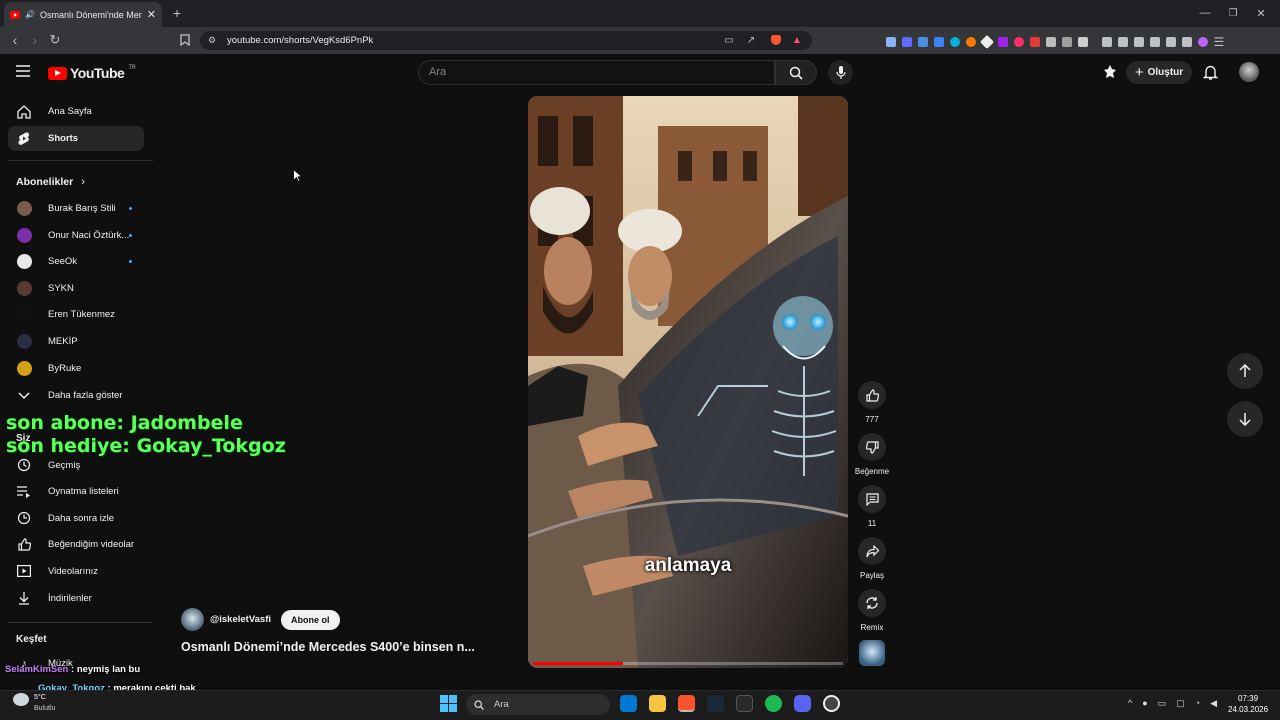  What do you see at coordinates (76, 261) in the screenshot?
I see `subscription-item: SeeOk` at bounding box center [76, 261].